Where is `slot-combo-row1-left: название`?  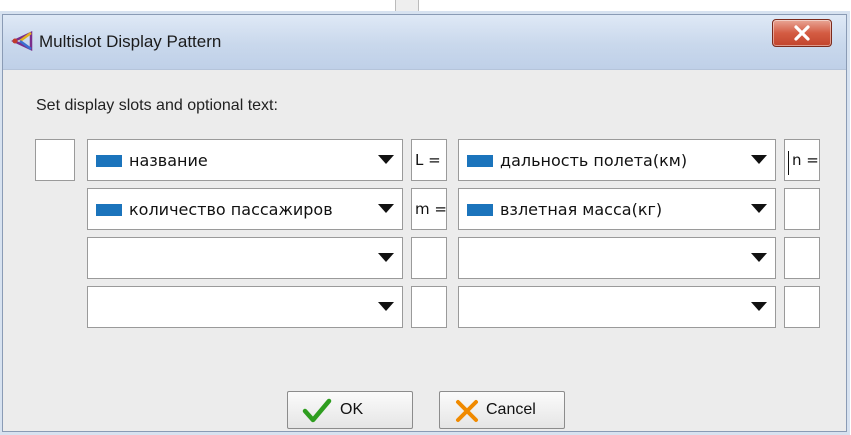
slot-combo-row1-left: название is located at coordinates (245, 160).